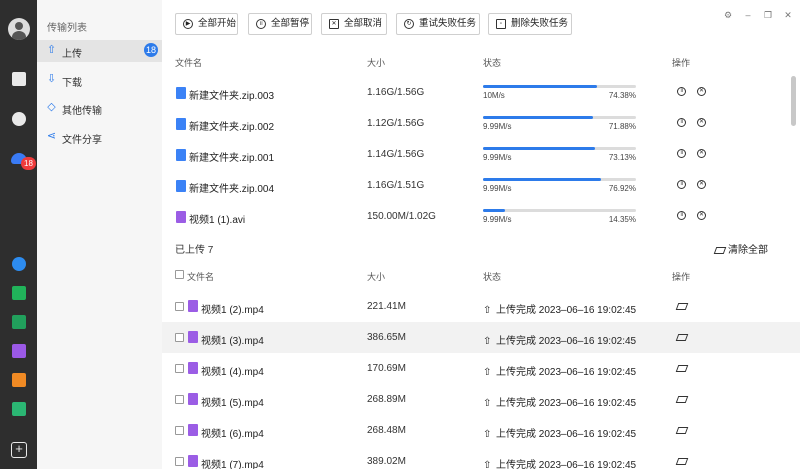 This screenshot has width=800, height=469. What do you see at coordinates (396, 123) in the screenshot?
I see `file-size: 1.12G/1.56G` at bounding box center [396, 123].